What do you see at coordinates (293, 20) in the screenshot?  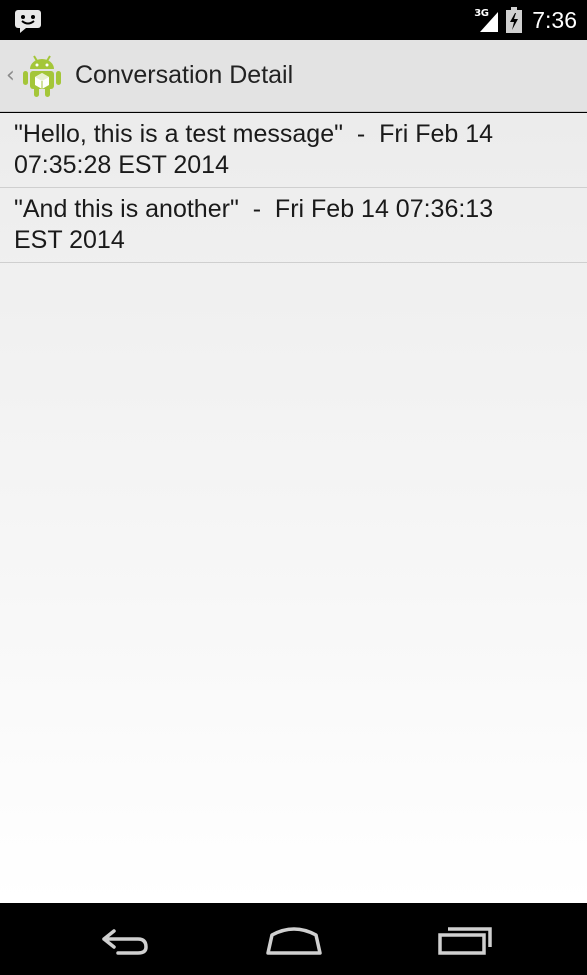 I see `status-bar: 3G 7:36` at bounding box center [293, 20].